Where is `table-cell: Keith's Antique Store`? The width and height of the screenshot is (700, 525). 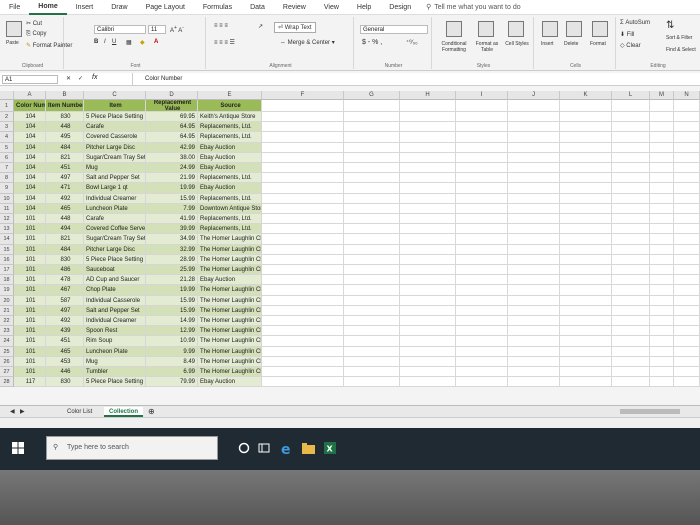 table-cell: Keith's Antique Store is located at coordinates (230, 117).